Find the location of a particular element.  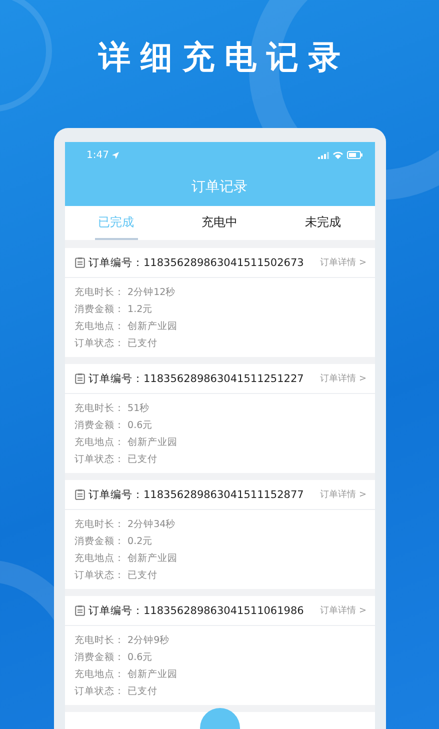

order-field: 充电时长： 2分钟12秒 is located at coordinates (219, 292).